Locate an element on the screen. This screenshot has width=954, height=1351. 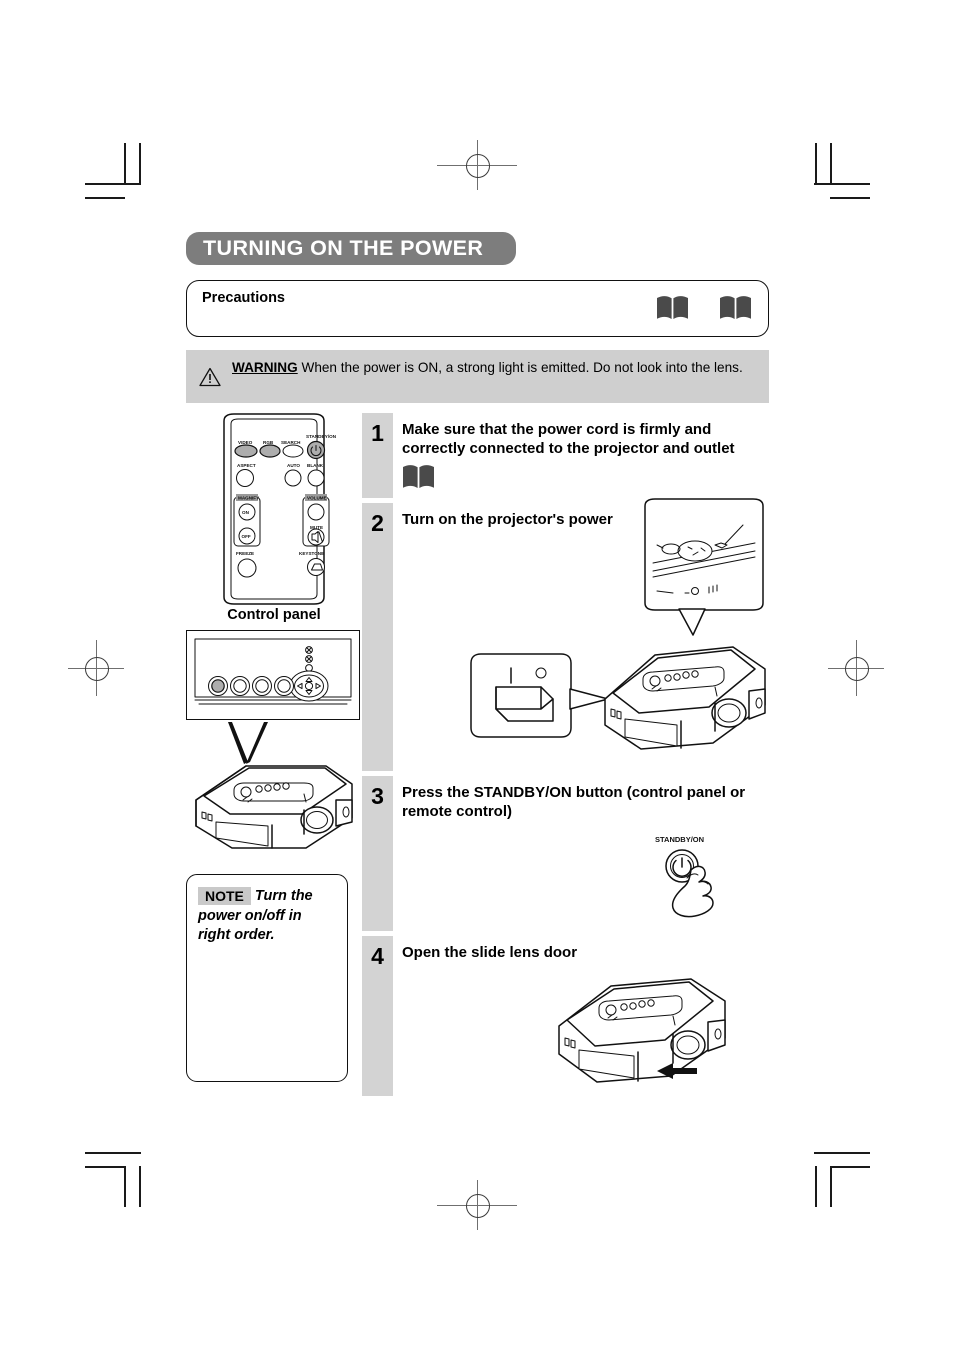
section-title-banner: TURNING ON THE POWER is located at coordinates (351, 248).